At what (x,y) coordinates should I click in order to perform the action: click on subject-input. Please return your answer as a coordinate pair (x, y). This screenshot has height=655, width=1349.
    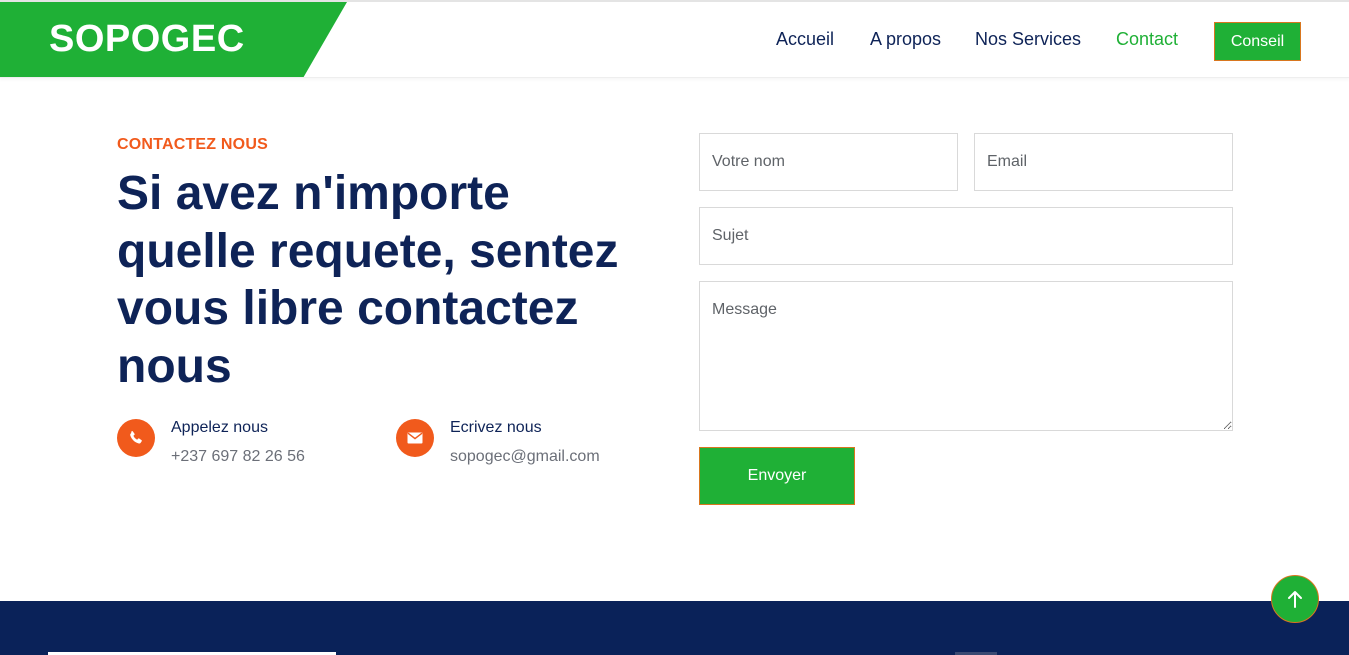
    Looking at the image, I should click on (966, 236).